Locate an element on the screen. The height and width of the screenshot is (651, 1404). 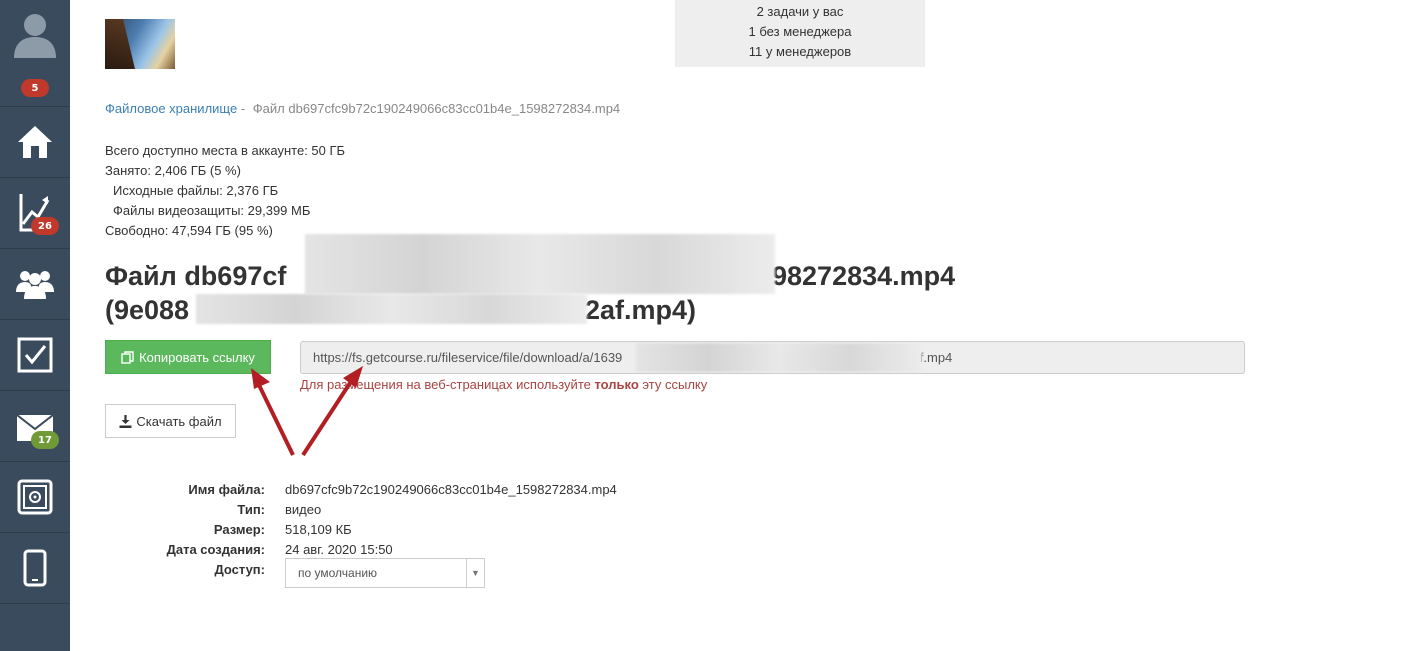
mail-badge: 17 is located at coordinates (45, 440).